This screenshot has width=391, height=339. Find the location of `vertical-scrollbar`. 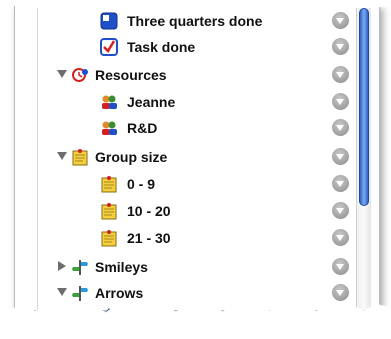

vertical-scrollbar is located at coordinates (363, 159).